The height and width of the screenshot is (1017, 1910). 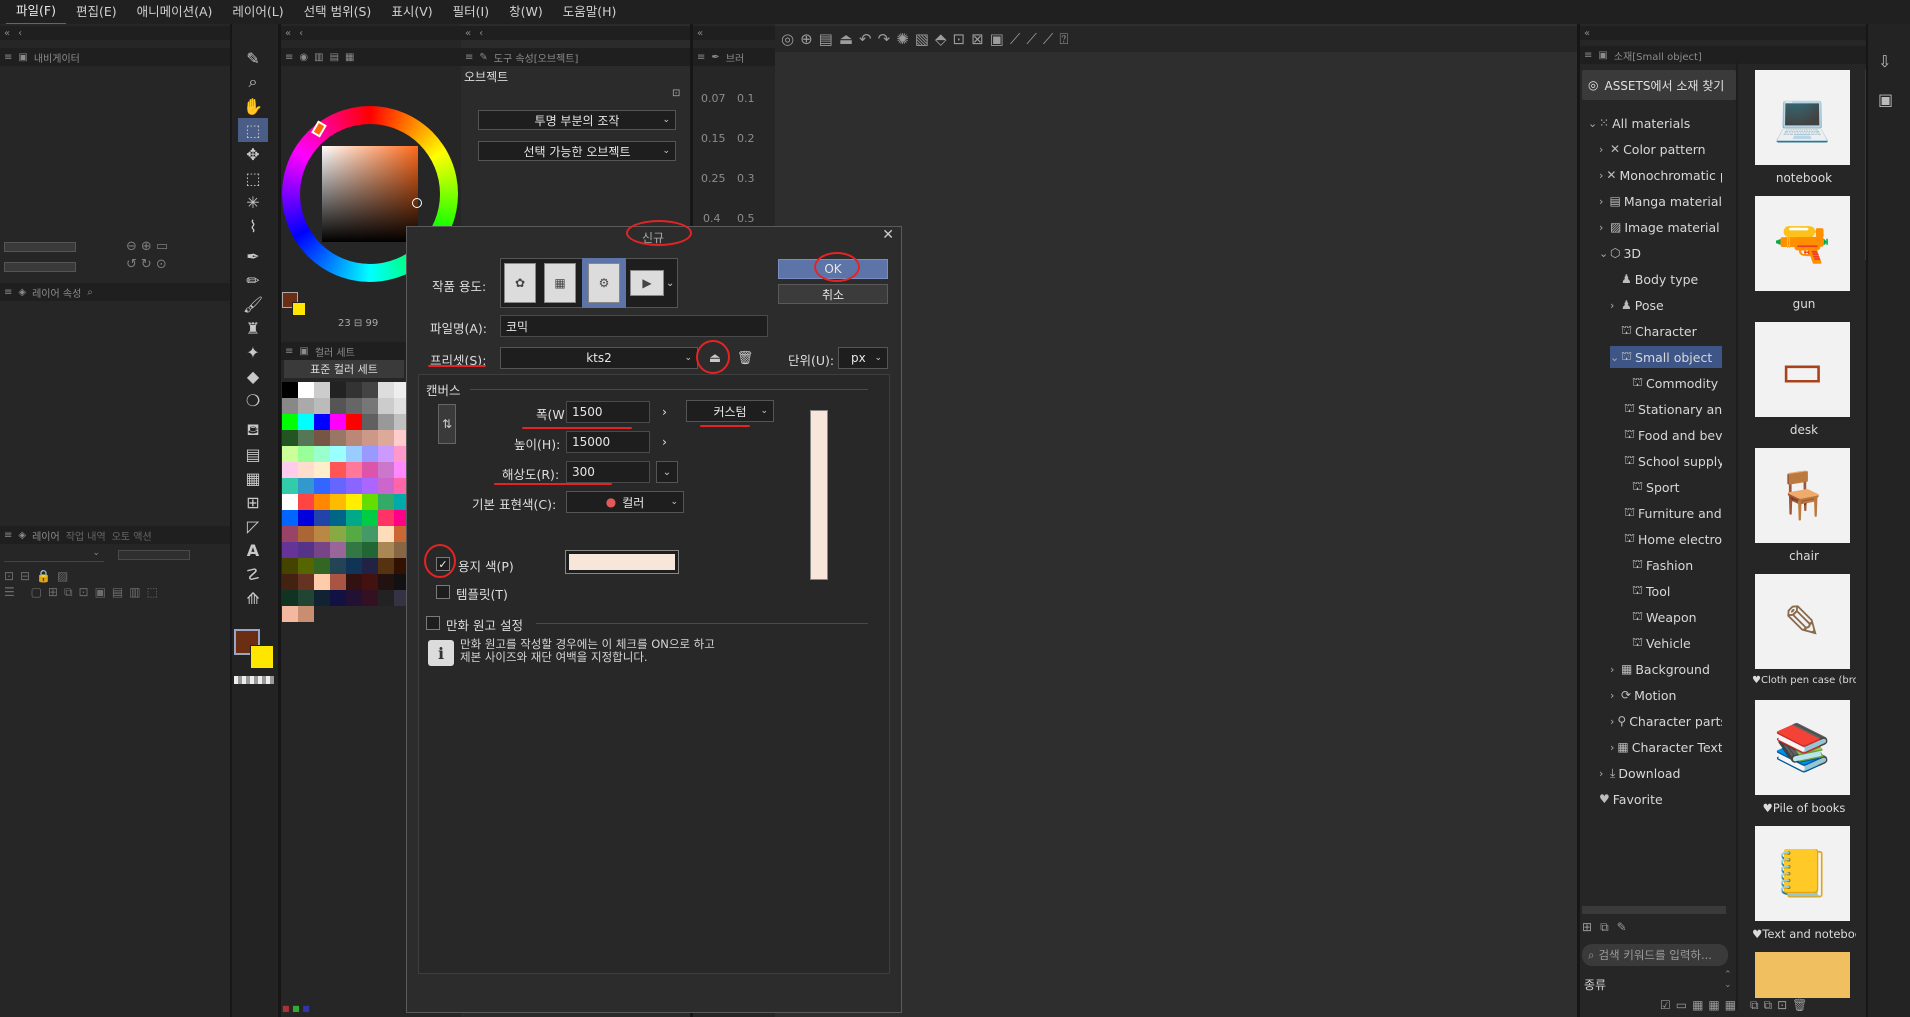 I want to click on decoration-icon: ✦, so click(x=253, y=352).